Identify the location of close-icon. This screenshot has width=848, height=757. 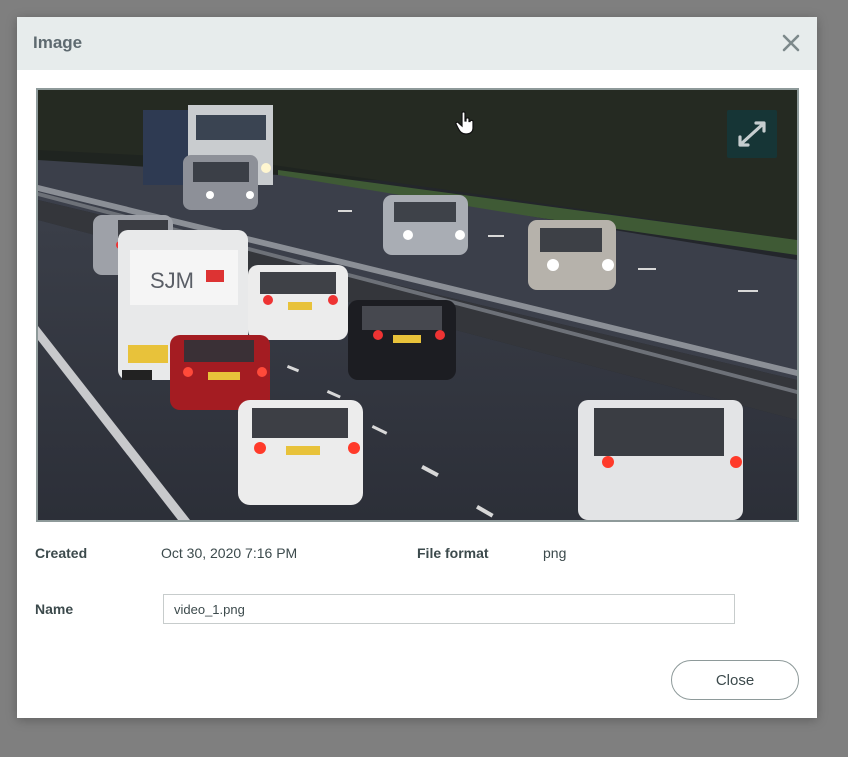
(791, 43).